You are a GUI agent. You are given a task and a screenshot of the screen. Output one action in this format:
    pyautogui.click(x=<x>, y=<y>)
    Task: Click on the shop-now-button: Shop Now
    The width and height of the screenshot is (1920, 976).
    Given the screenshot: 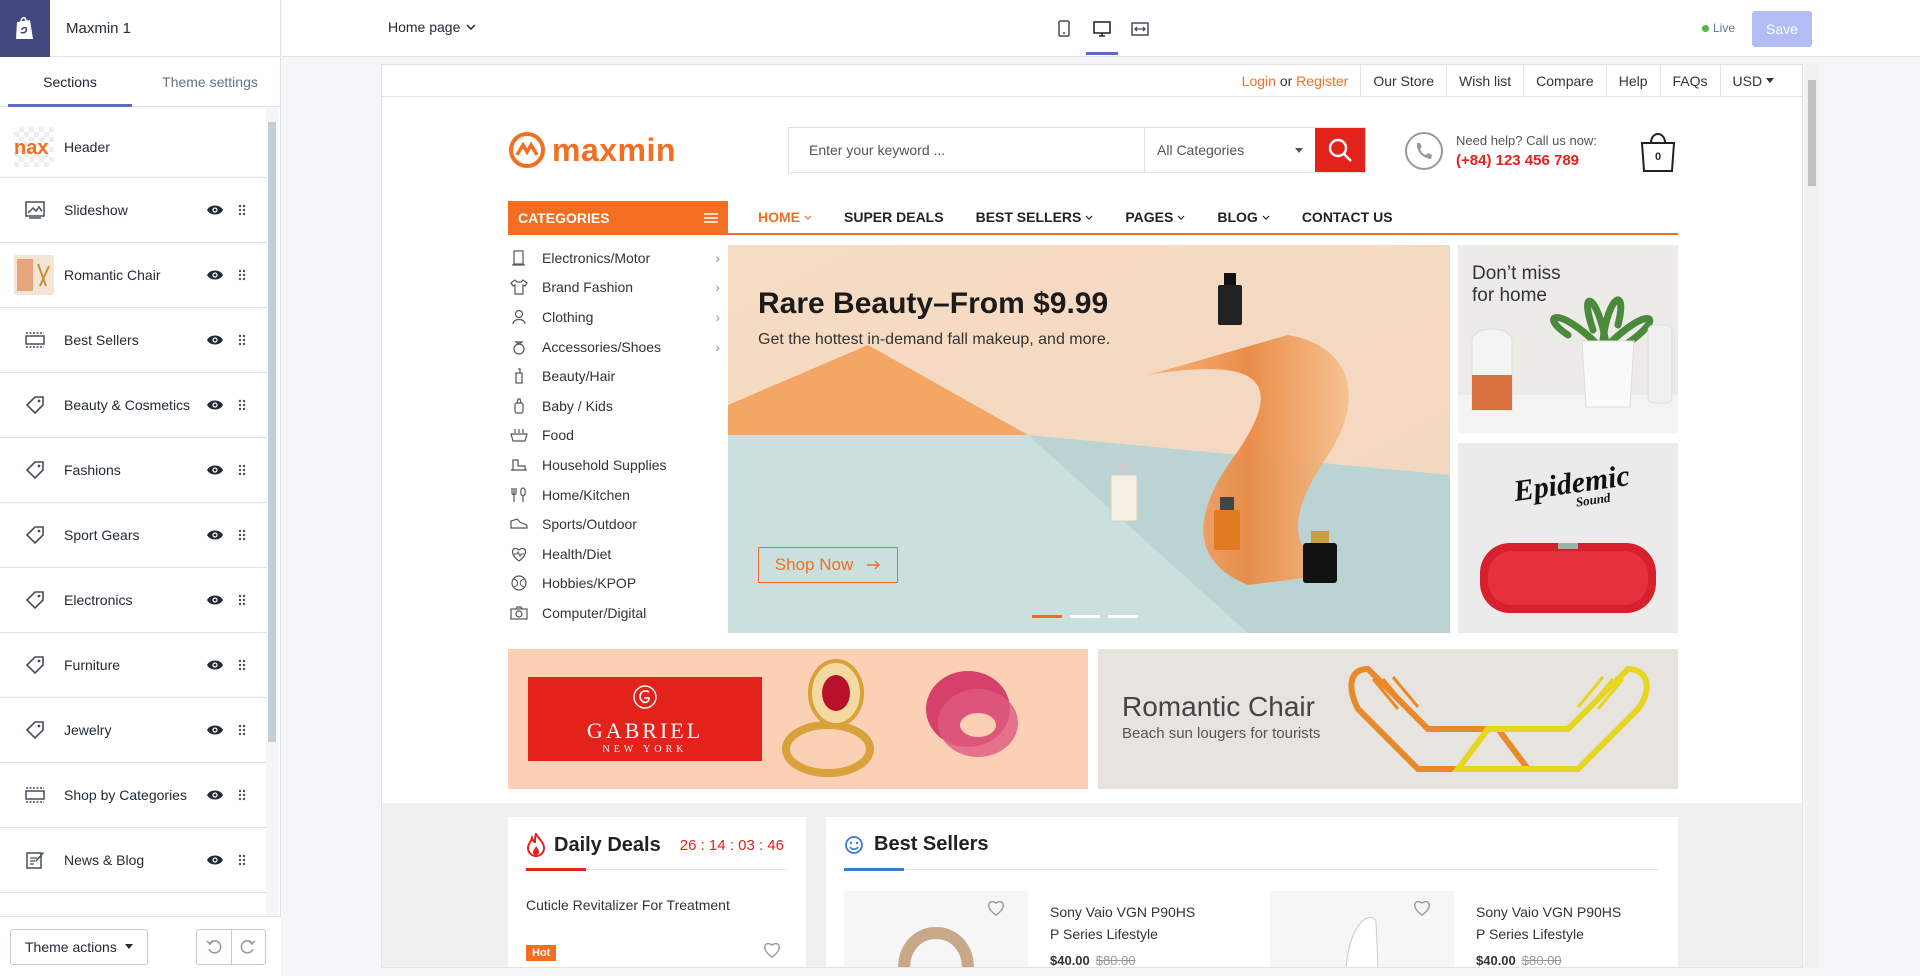 What is the action you would take?
    pyautogui.click(x=828, y=565)
    